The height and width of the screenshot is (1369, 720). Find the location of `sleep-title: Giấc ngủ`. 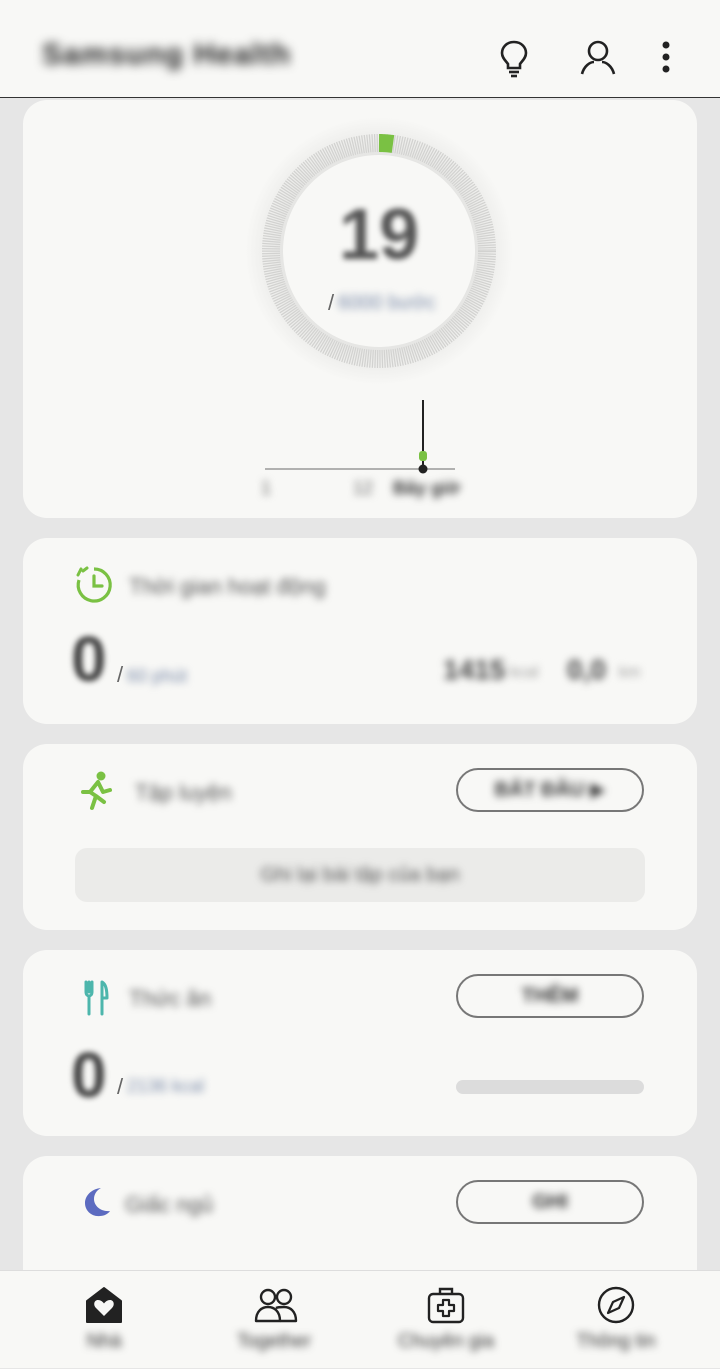

sleep-title: Giấc ngủ is located at coordinates (169, 1204).